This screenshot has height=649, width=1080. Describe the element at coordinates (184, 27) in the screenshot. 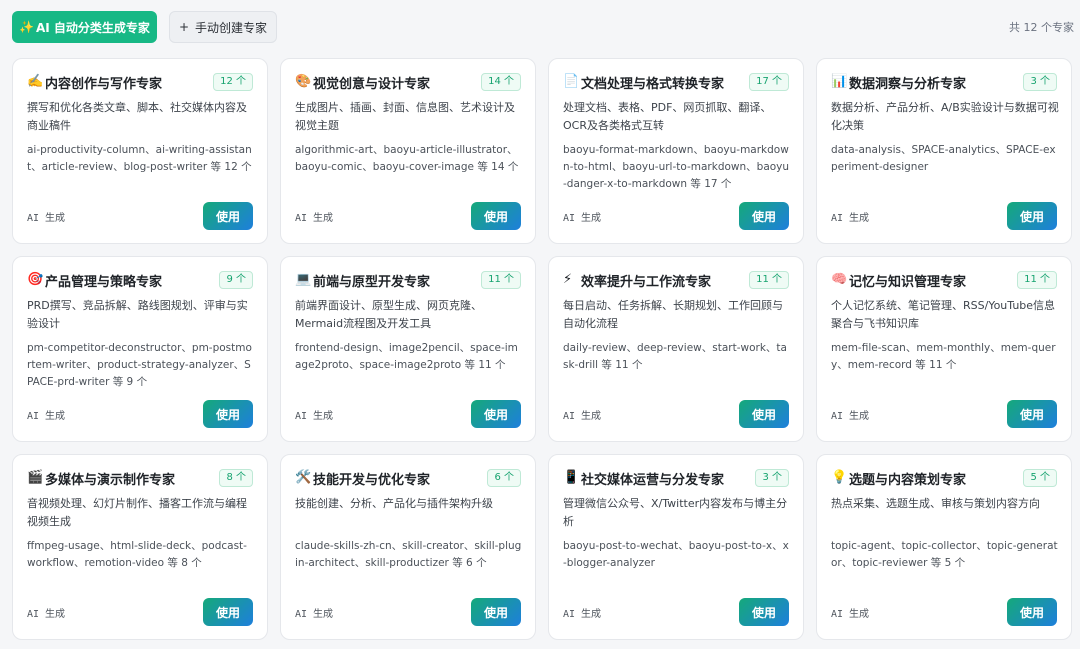

I see `plus-icon: +` at that location.